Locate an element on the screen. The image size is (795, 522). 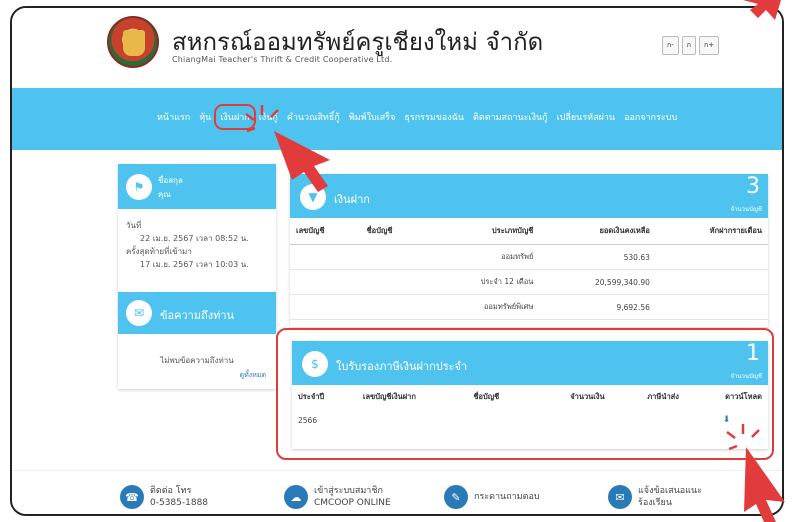
nav-logout: ออกจากระบบ is located at coordinates (650, 117).